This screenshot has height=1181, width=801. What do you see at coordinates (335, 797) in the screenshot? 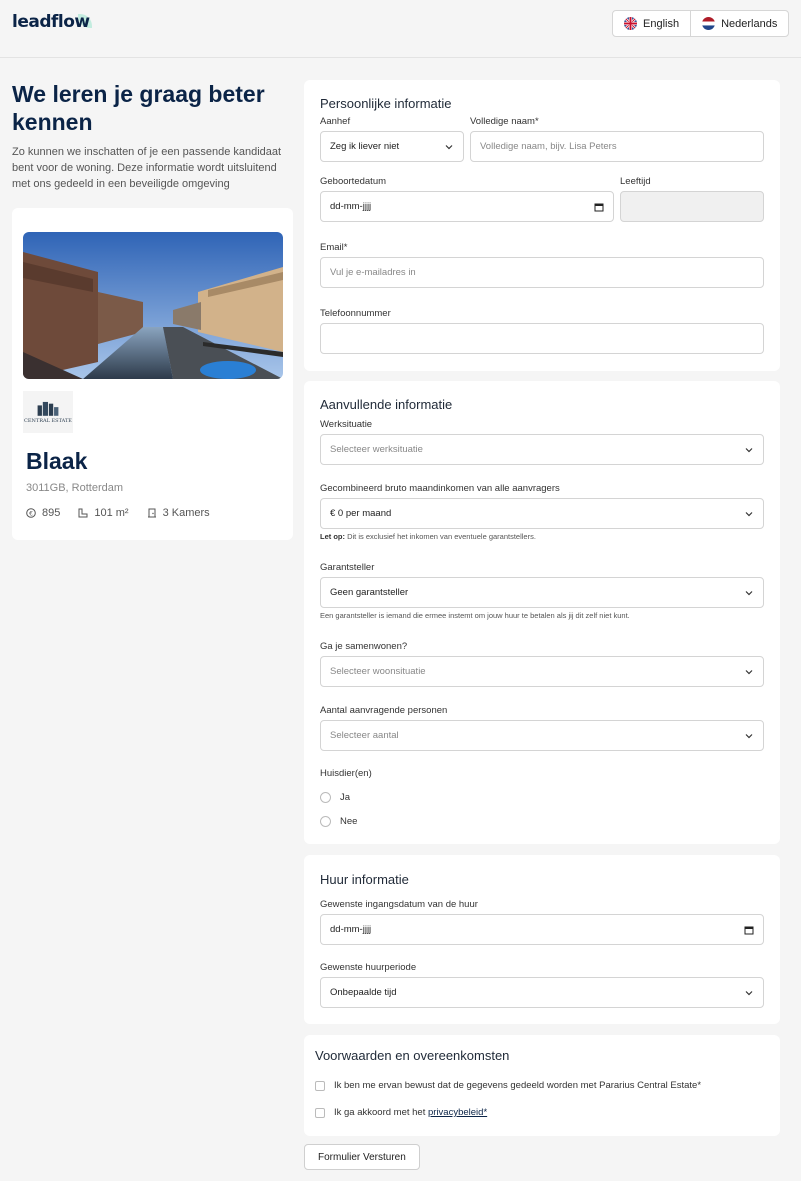
I see `pets-yes-option: Ja` at bounding box center [335, 797].